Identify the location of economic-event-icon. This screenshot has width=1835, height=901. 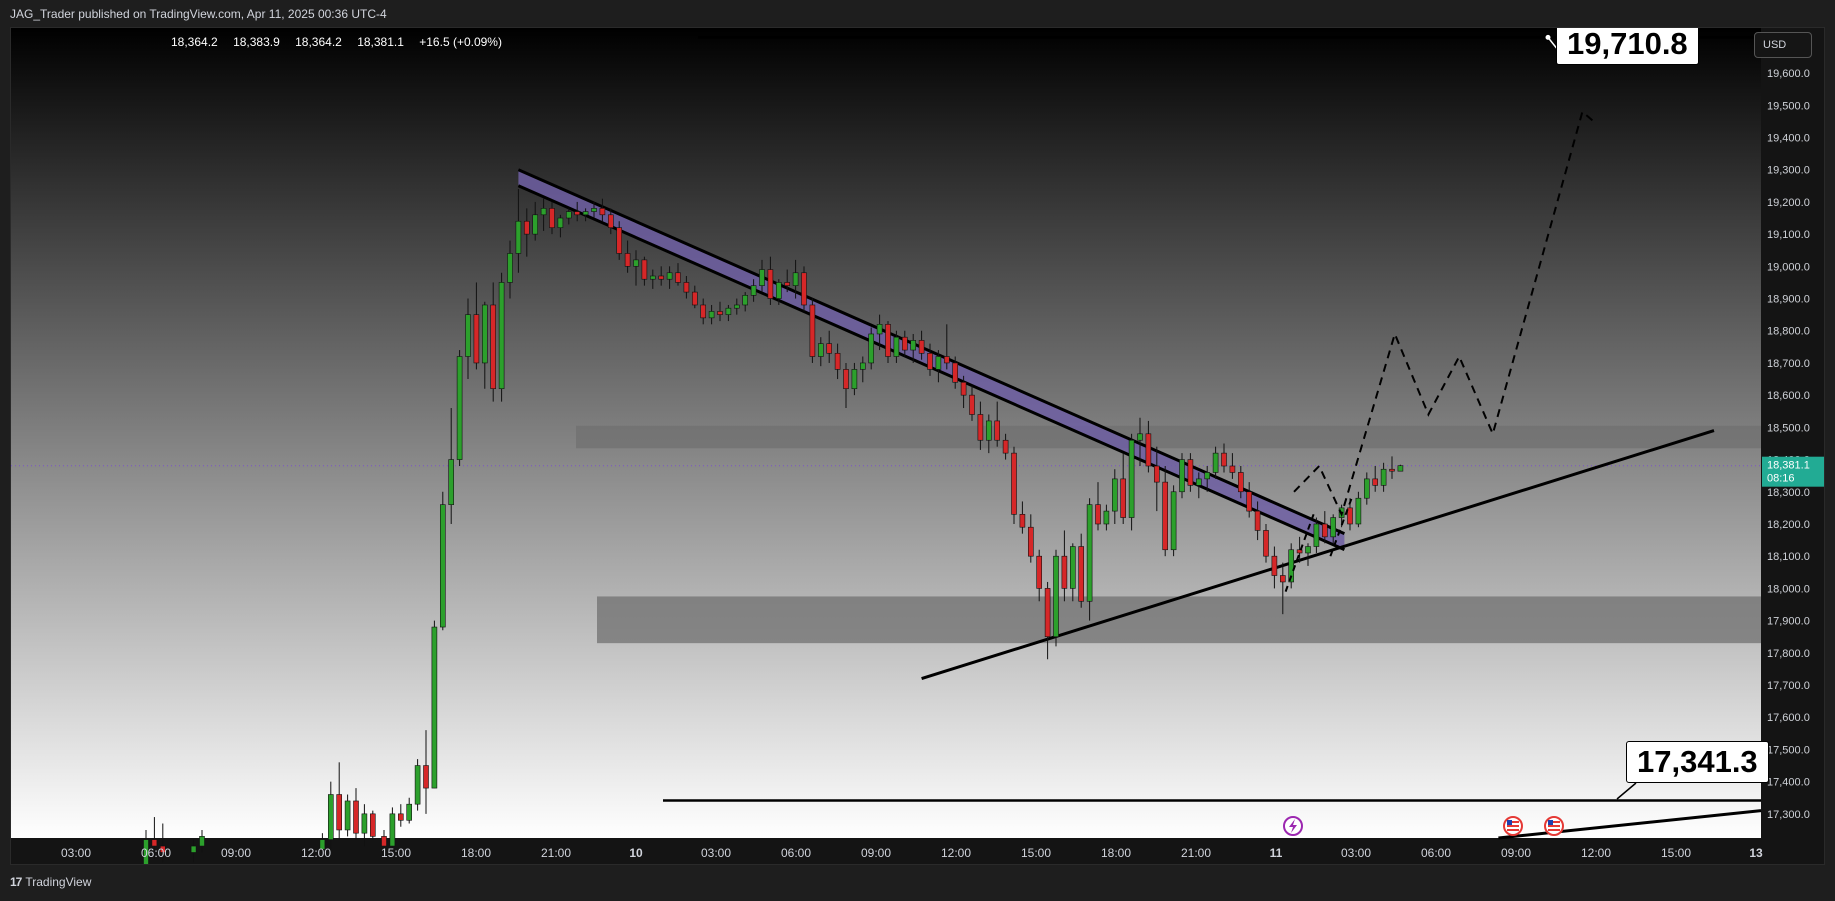
(1293, 826).